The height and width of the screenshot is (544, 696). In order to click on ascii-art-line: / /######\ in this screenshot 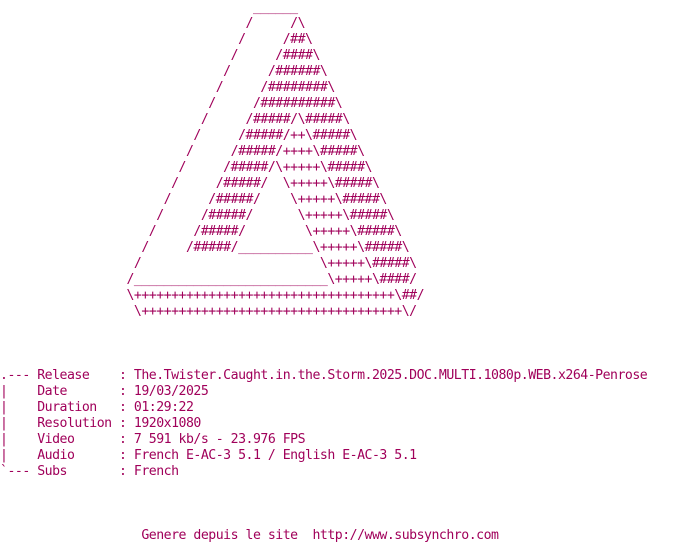, I will do `click(164, 71)`.